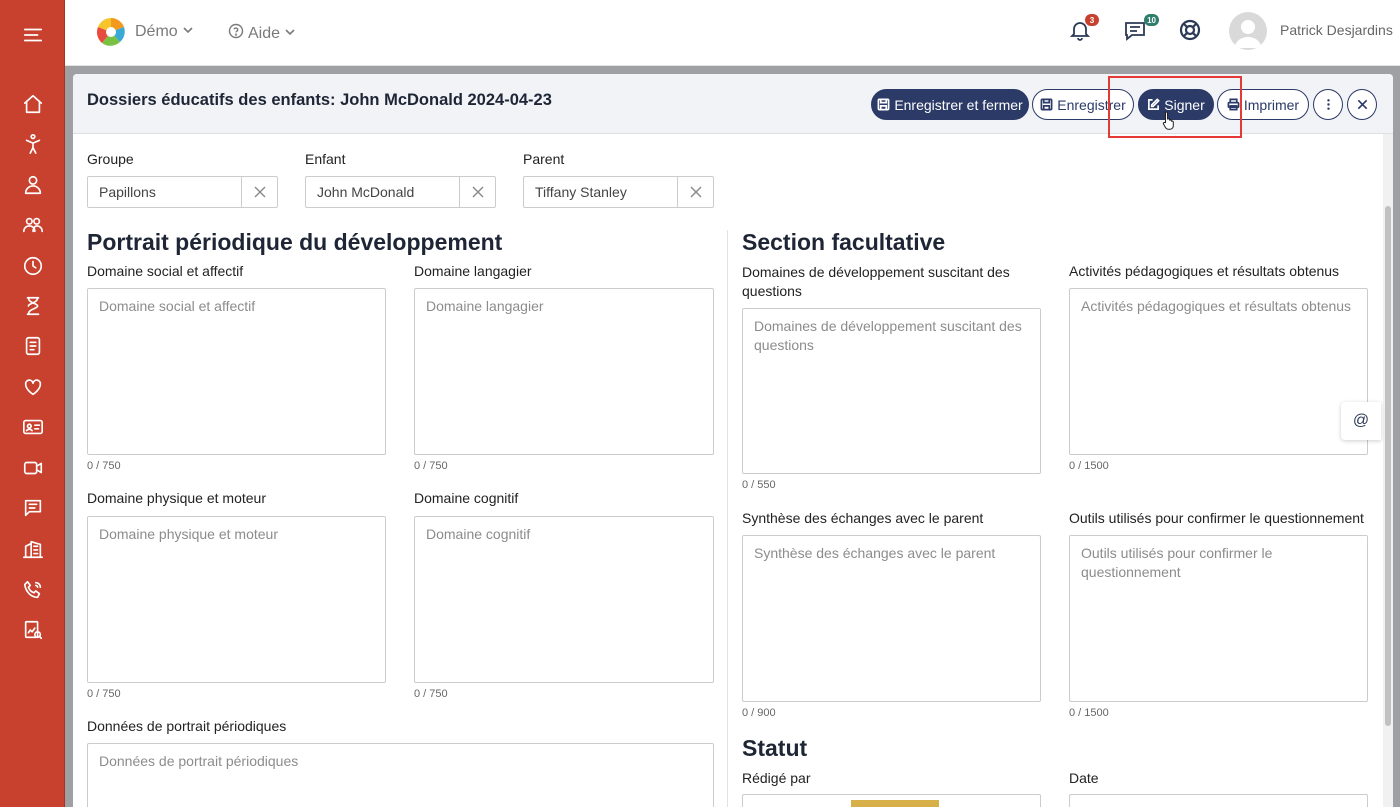 The height and width of the screenshot is (807, 1400). What do you see at coordinates (891, 391) in the screenshot?
I see `domaines-textarea` at bounding box center [891, 391].